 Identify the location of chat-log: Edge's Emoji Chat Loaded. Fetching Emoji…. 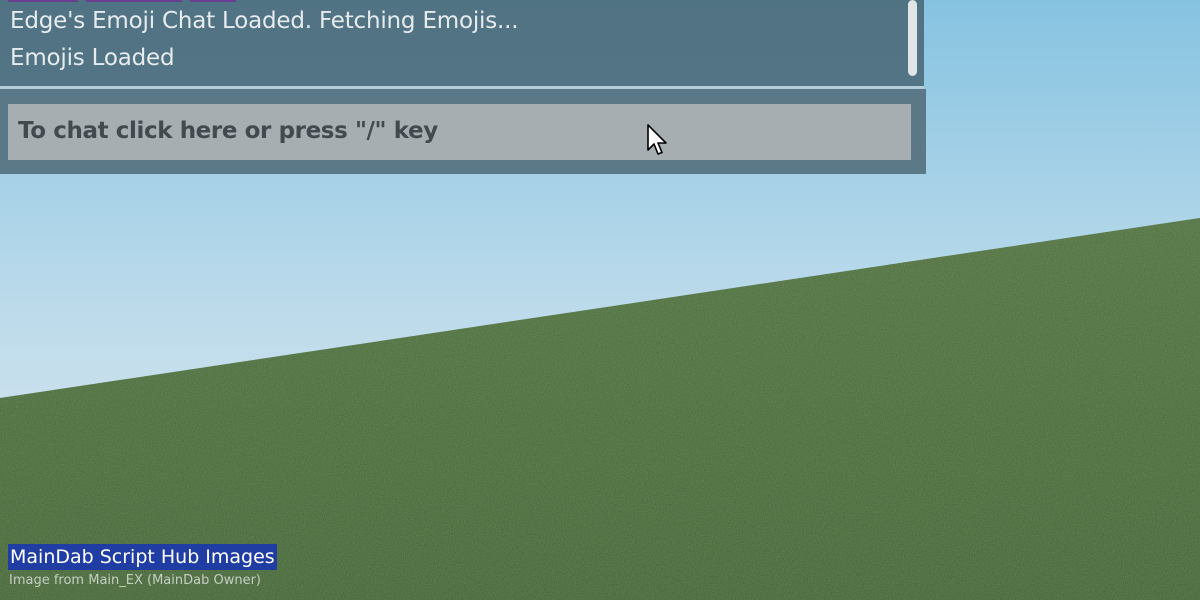
(462, 43).